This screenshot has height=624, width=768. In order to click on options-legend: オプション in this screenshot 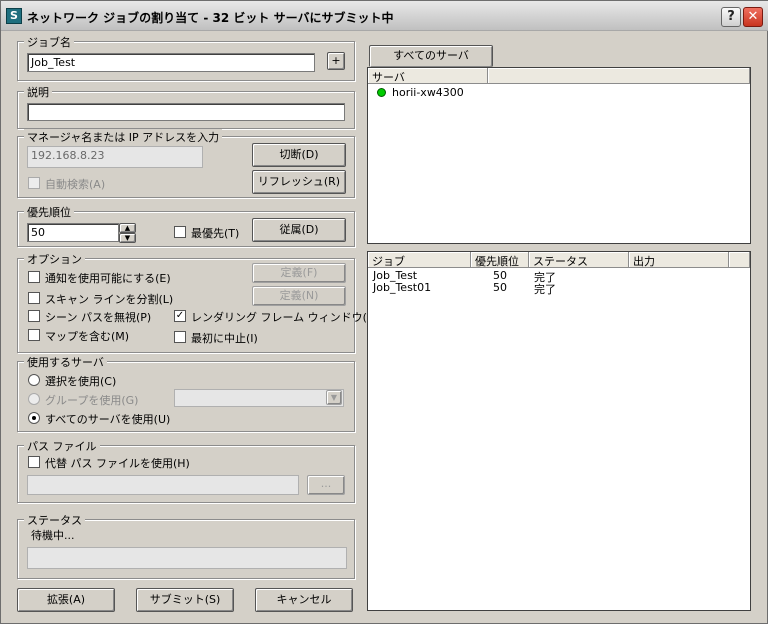, I will do `click(54, 259)`.